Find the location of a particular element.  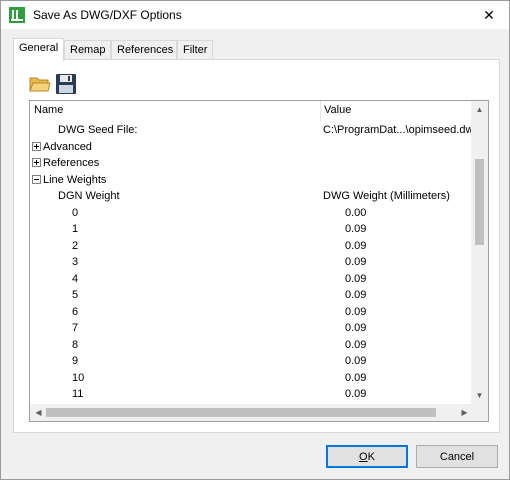

tab-general: General is located at coordinates (38, 49).